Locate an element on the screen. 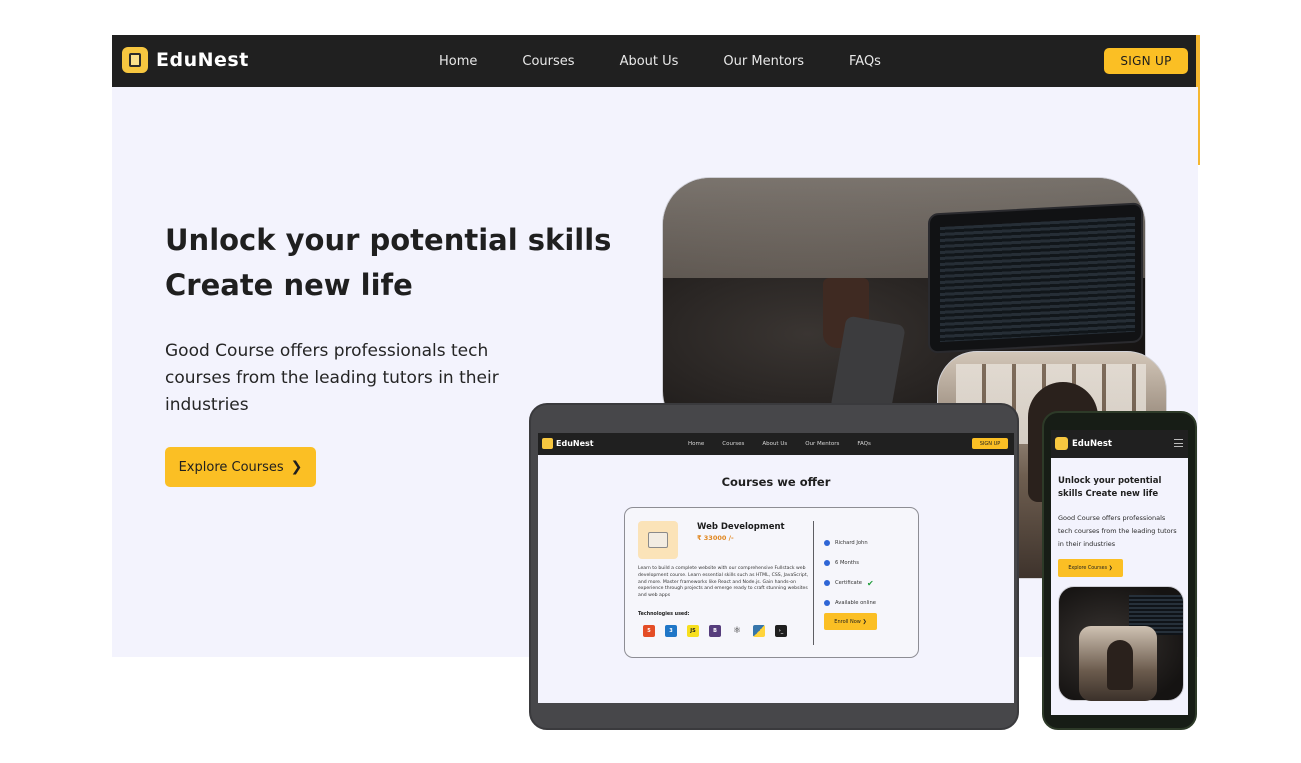 This screenshot has width=1301, height=763. nav-link-courses: Courses is located at coordinates (548, 61).